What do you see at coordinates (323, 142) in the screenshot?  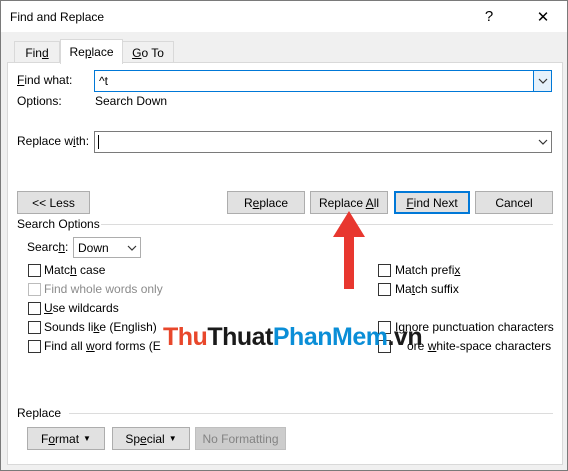 I see `replace-with-combobox` at bounding box center [323, 142].